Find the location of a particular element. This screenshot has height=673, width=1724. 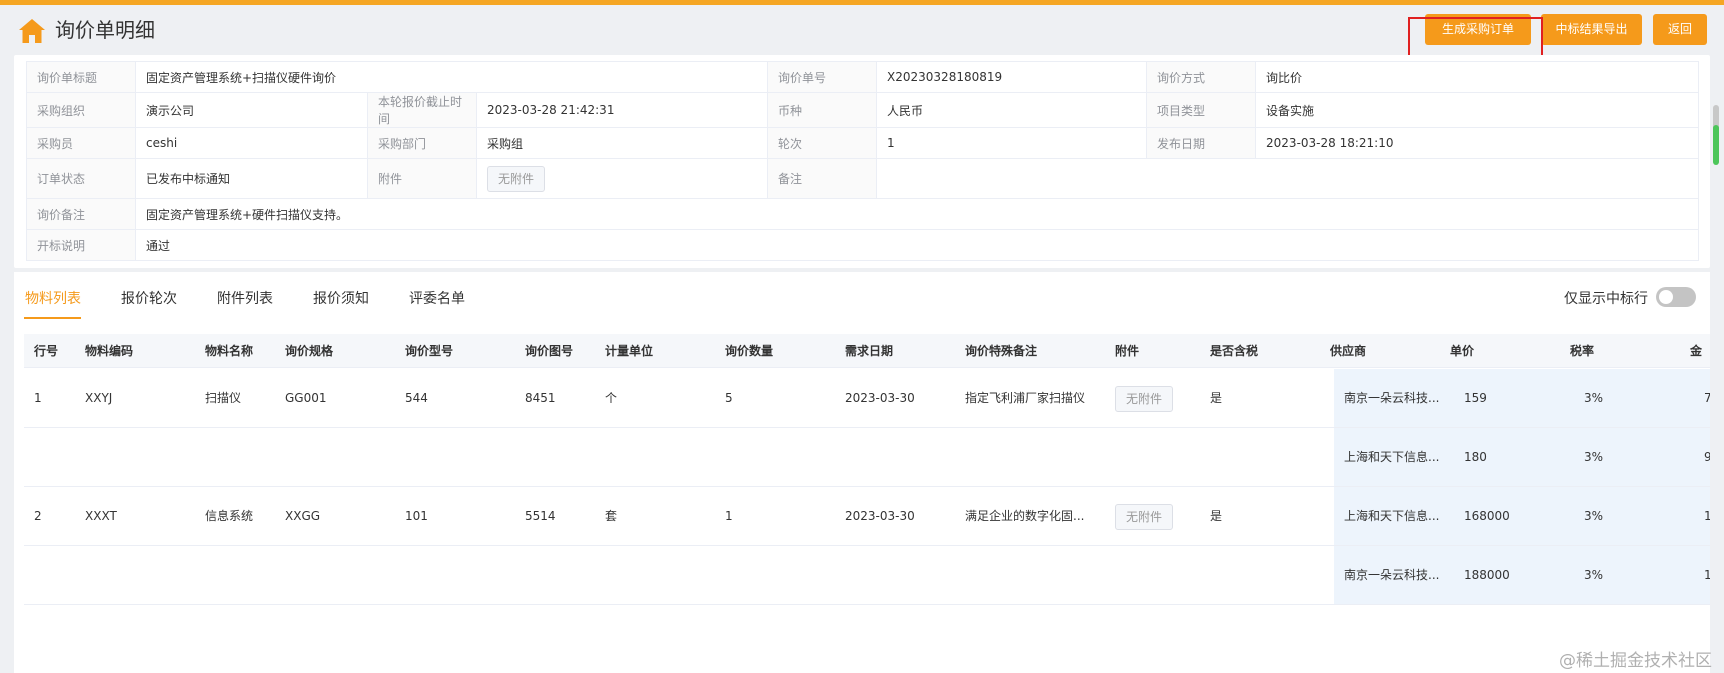

info-label: 询价方式 is located at coordinates (1201, 77).